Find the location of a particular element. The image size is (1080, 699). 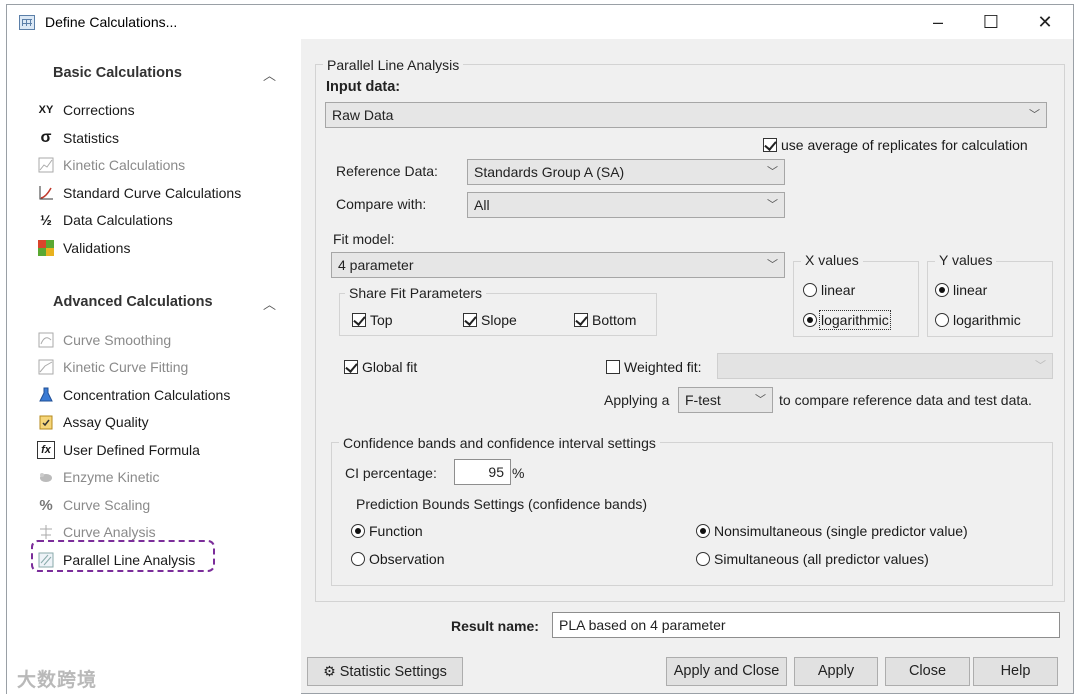

fit-model-select: 4 parameter ﹀ is located at coordinates (558, 265).